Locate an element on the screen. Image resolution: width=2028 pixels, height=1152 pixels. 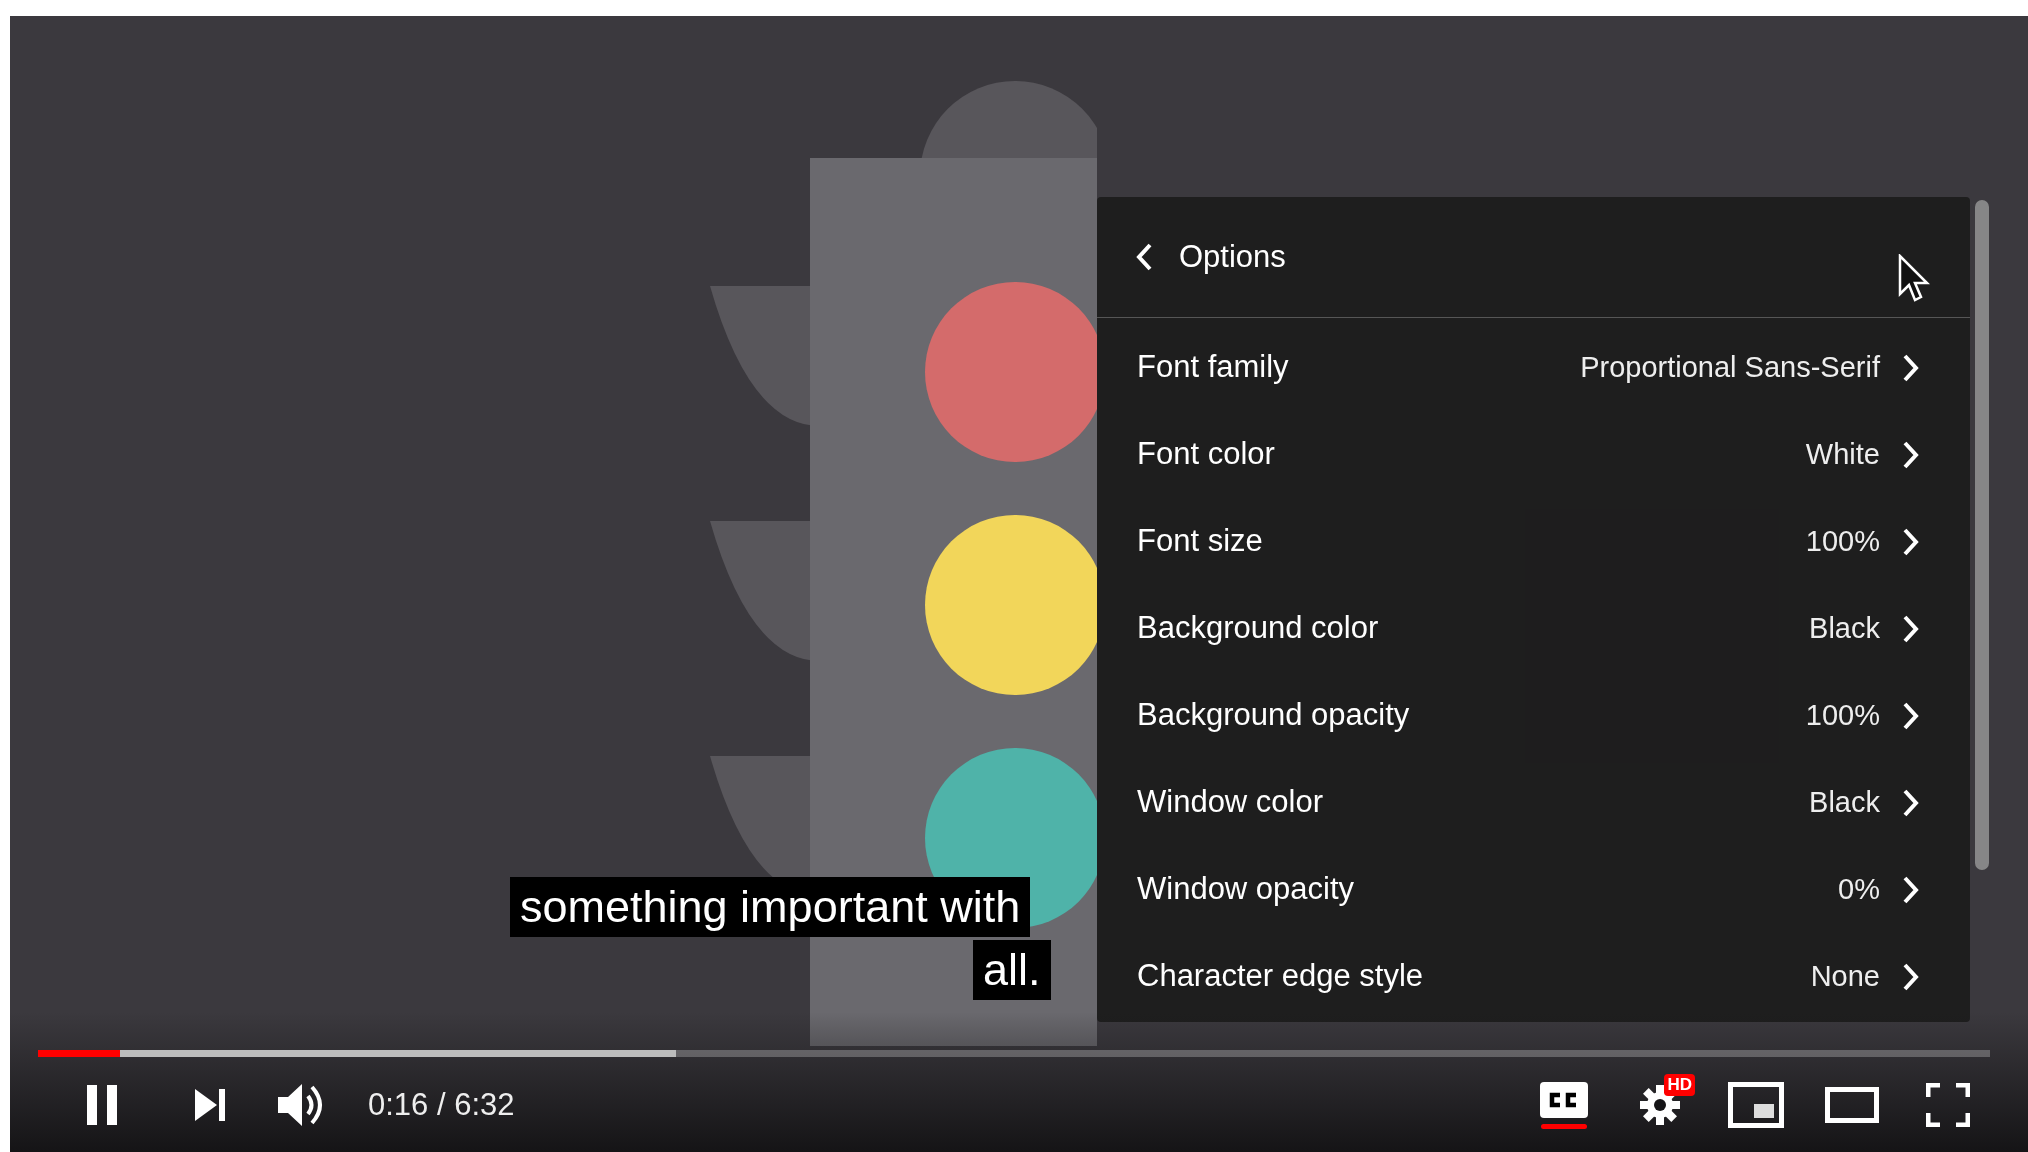
option-label: Font color is located at coordinates (1206, 454).